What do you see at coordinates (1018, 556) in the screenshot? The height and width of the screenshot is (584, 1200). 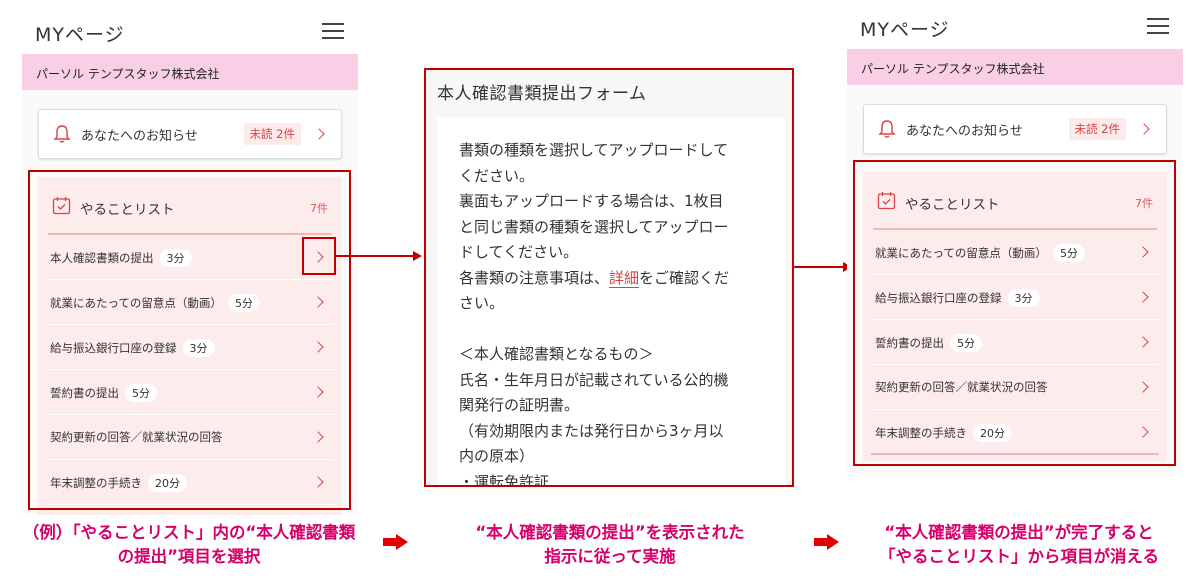 I see `caption-line: 「やることリスト」から項目が消える` at bounding box center [1018, 556].